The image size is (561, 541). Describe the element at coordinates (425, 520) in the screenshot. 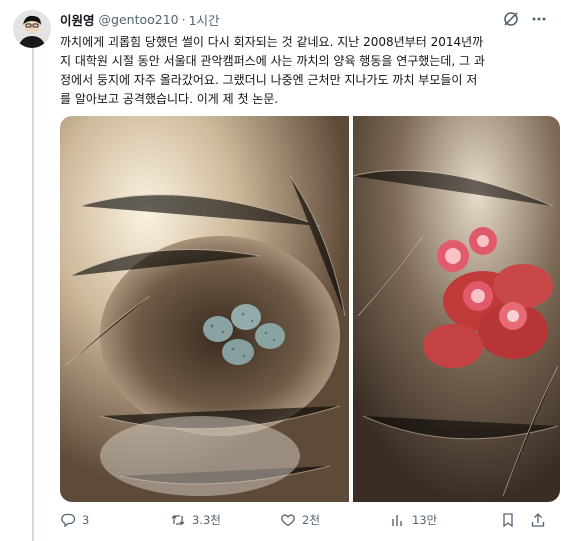

I see `views-count: 13만` at that location.